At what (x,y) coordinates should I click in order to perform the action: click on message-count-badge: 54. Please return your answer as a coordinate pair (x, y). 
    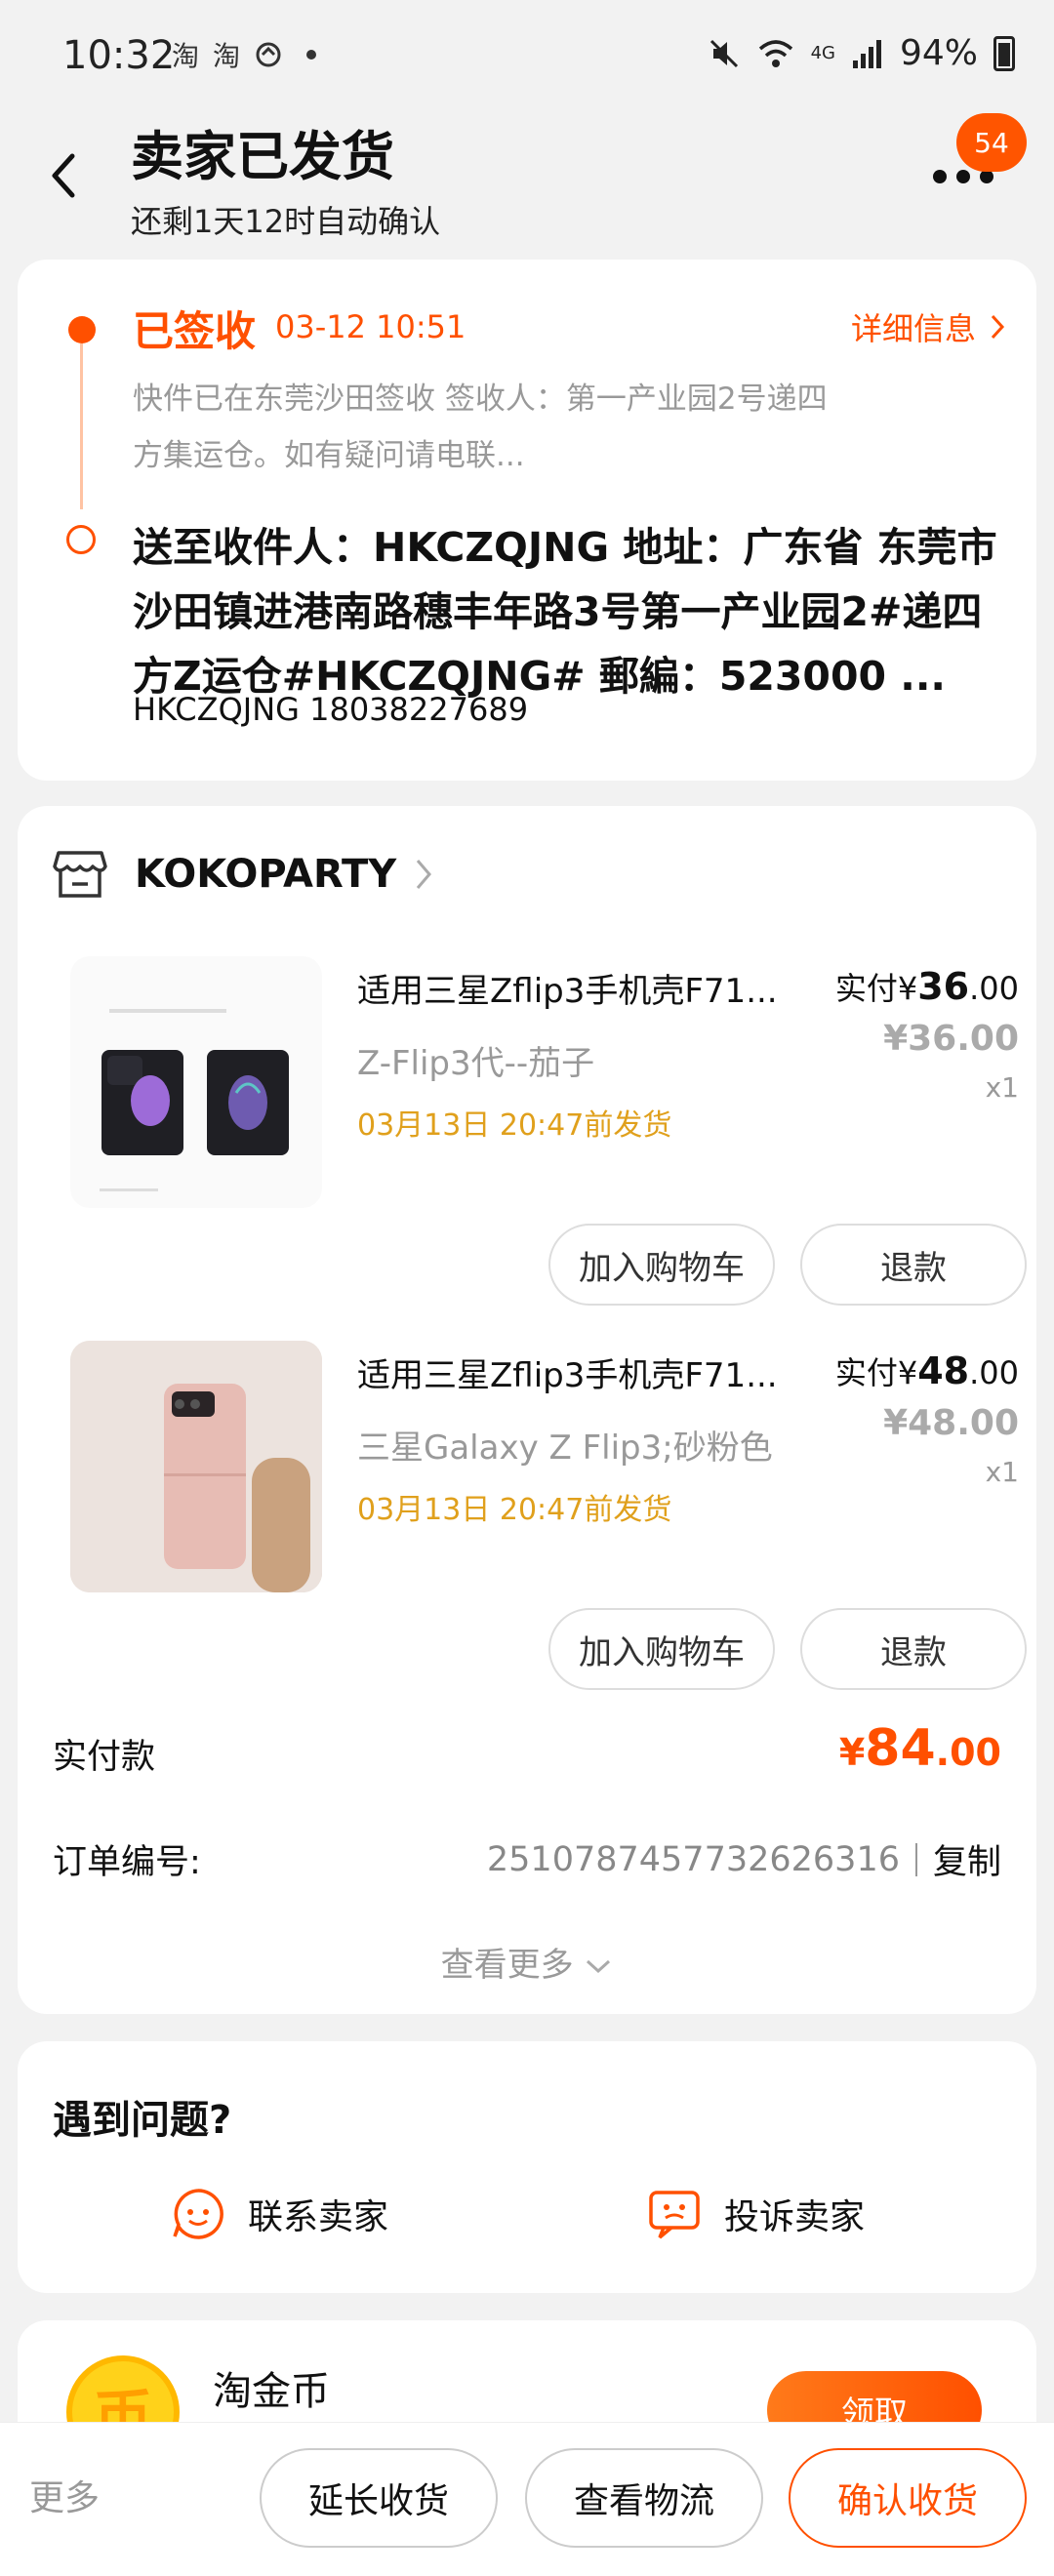
    Looking at the image, I should click on (992, 142).